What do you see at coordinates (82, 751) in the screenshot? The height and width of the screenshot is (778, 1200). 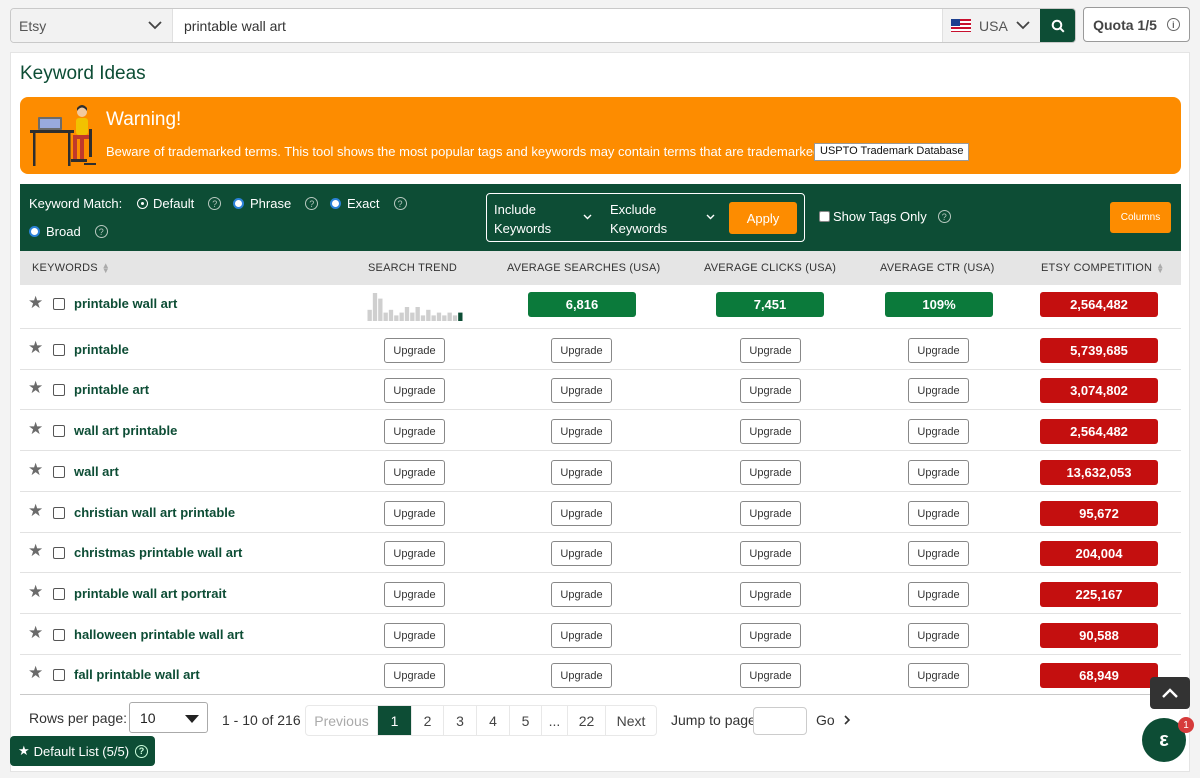 I see `default-list-button: ★ Default List (5/5) ?` at bounding box center [82, 751].